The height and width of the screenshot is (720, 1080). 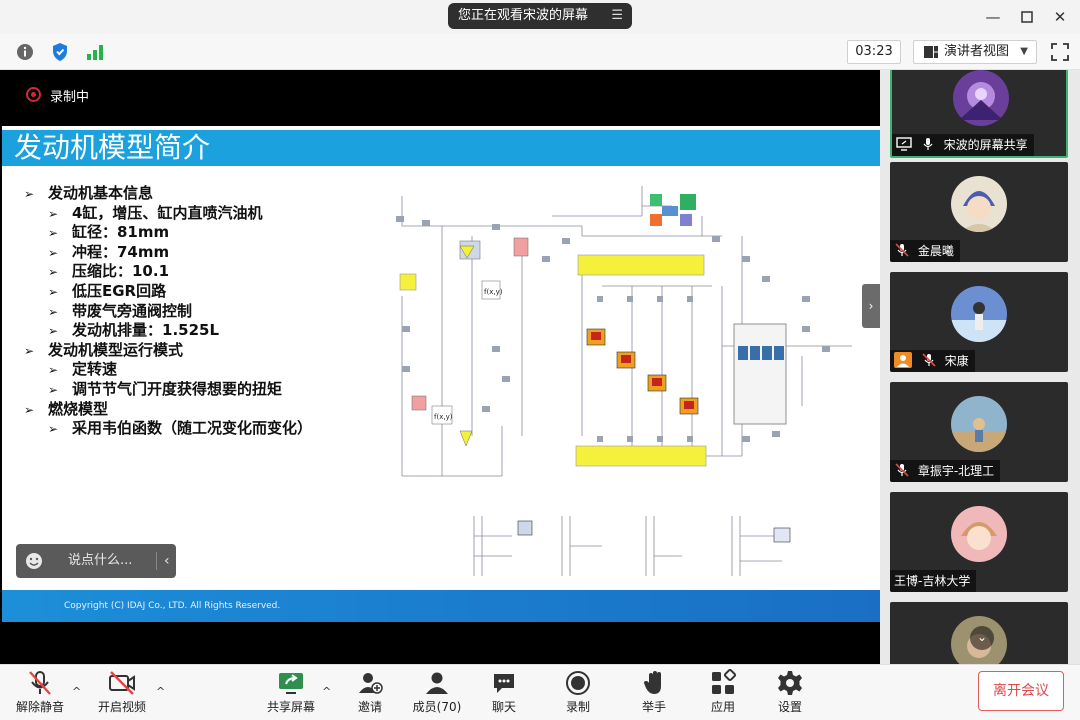 I want to click on minimize-icon: —, so click(x=993, y=17).